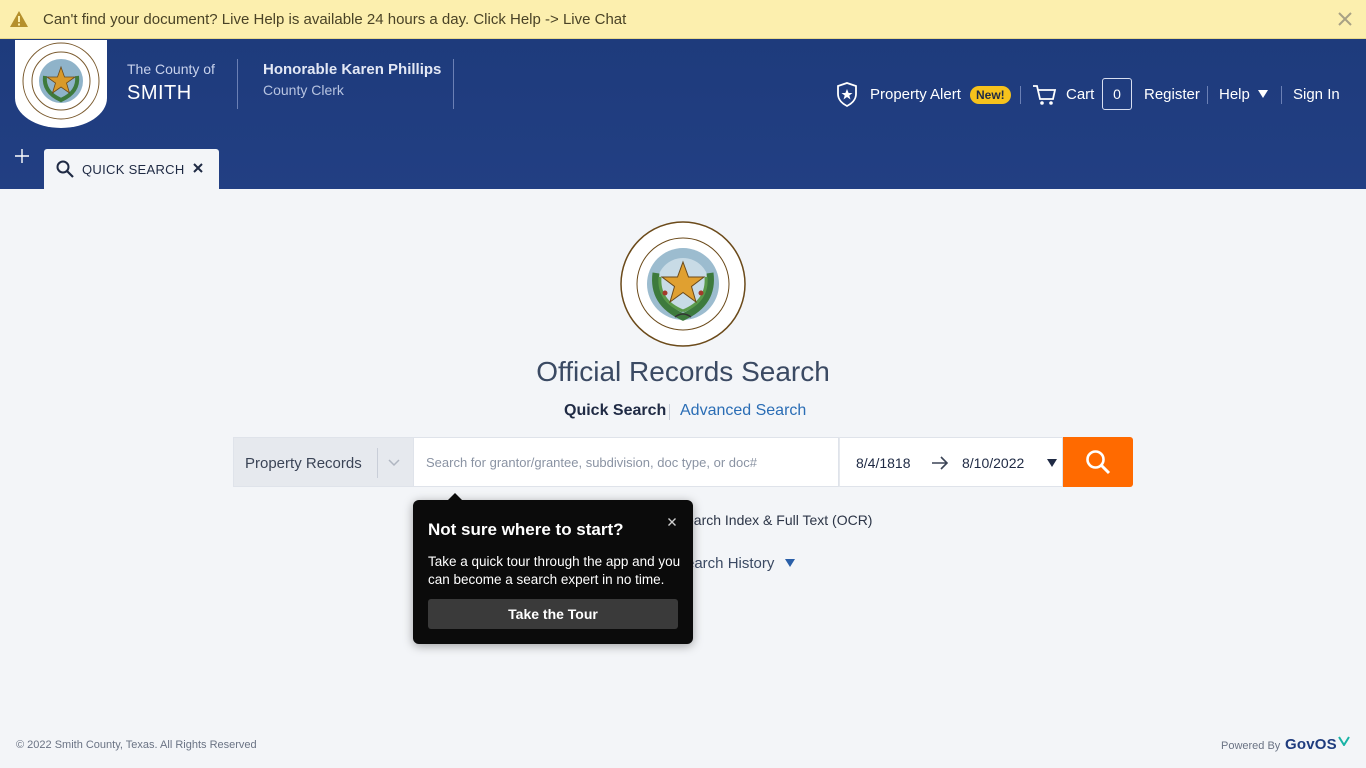  What do you see at coordinates (993, 463) in the screenshot?
I see `date-to: 8/10/2022` at bounding box center [993, 463].